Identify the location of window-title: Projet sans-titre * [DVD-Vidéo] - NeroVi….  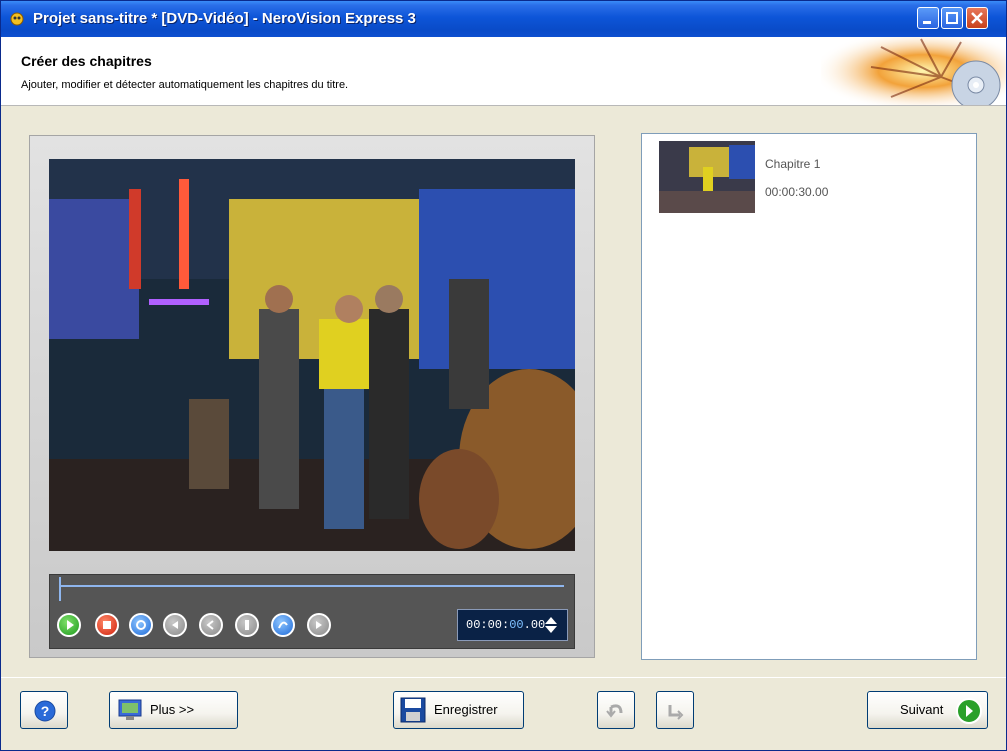
(224, 18).